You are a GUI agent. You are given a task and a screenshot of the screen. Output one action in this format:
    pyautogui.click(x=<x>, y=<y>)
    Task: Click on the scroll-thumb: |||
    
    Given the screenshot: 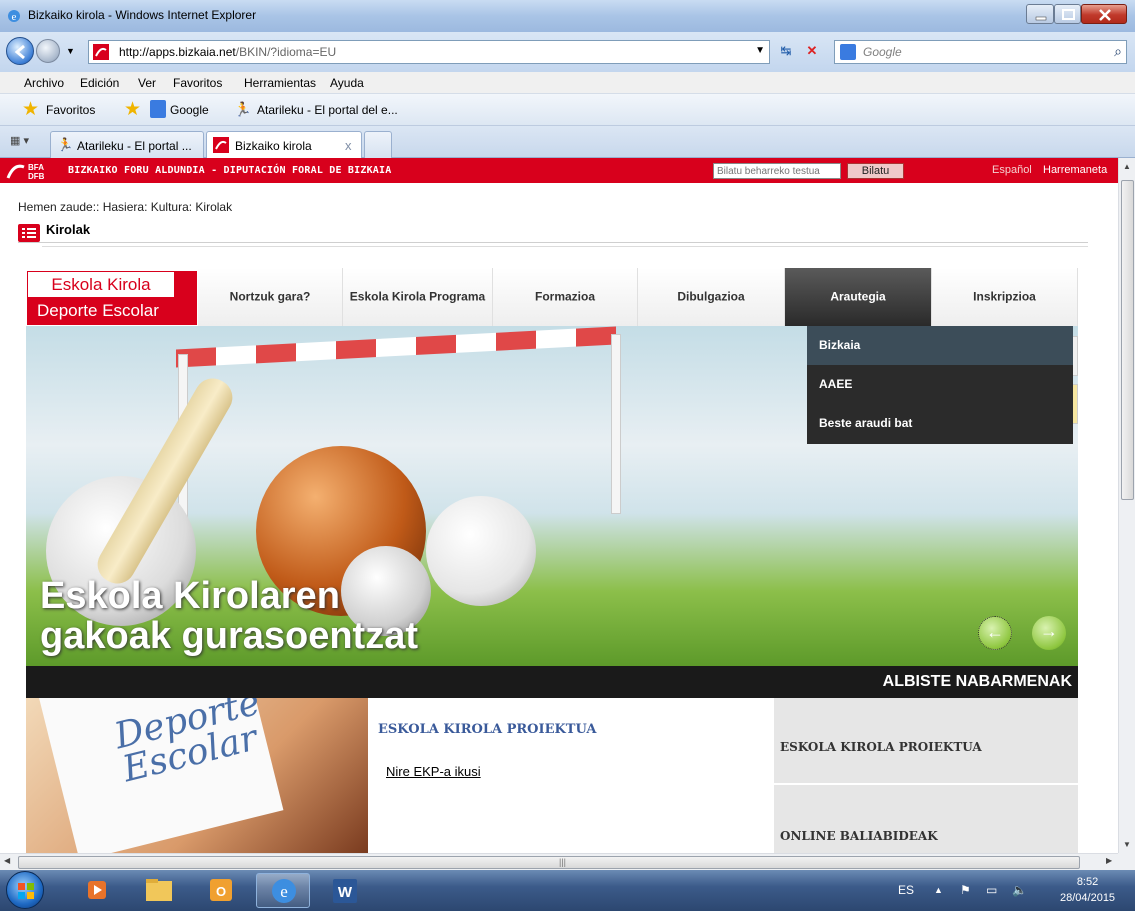 What is the action you would take?
    pyautogui.click(x=549, y=862)
    